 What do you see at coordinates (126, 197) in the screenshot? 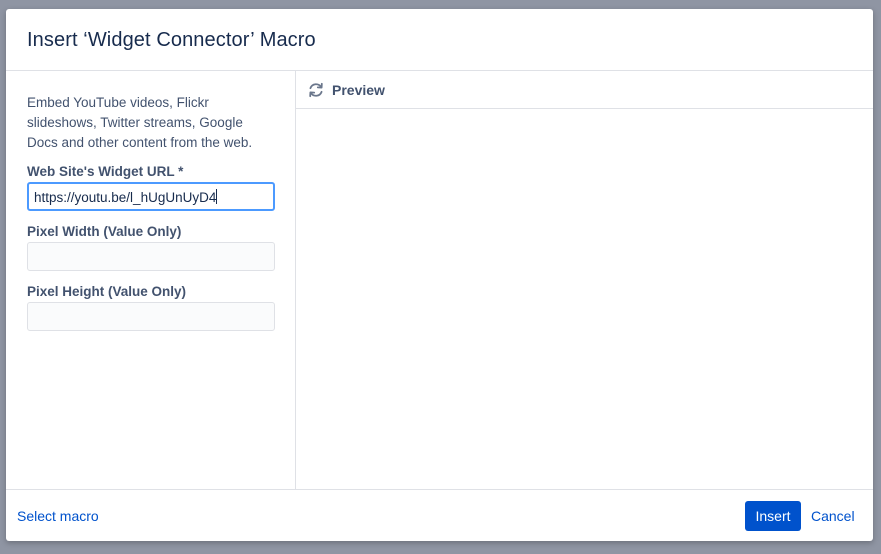
I see `widget-url-value: https://youtu.be/l_hUgUnUyD4` at bounding box center [126, 197].